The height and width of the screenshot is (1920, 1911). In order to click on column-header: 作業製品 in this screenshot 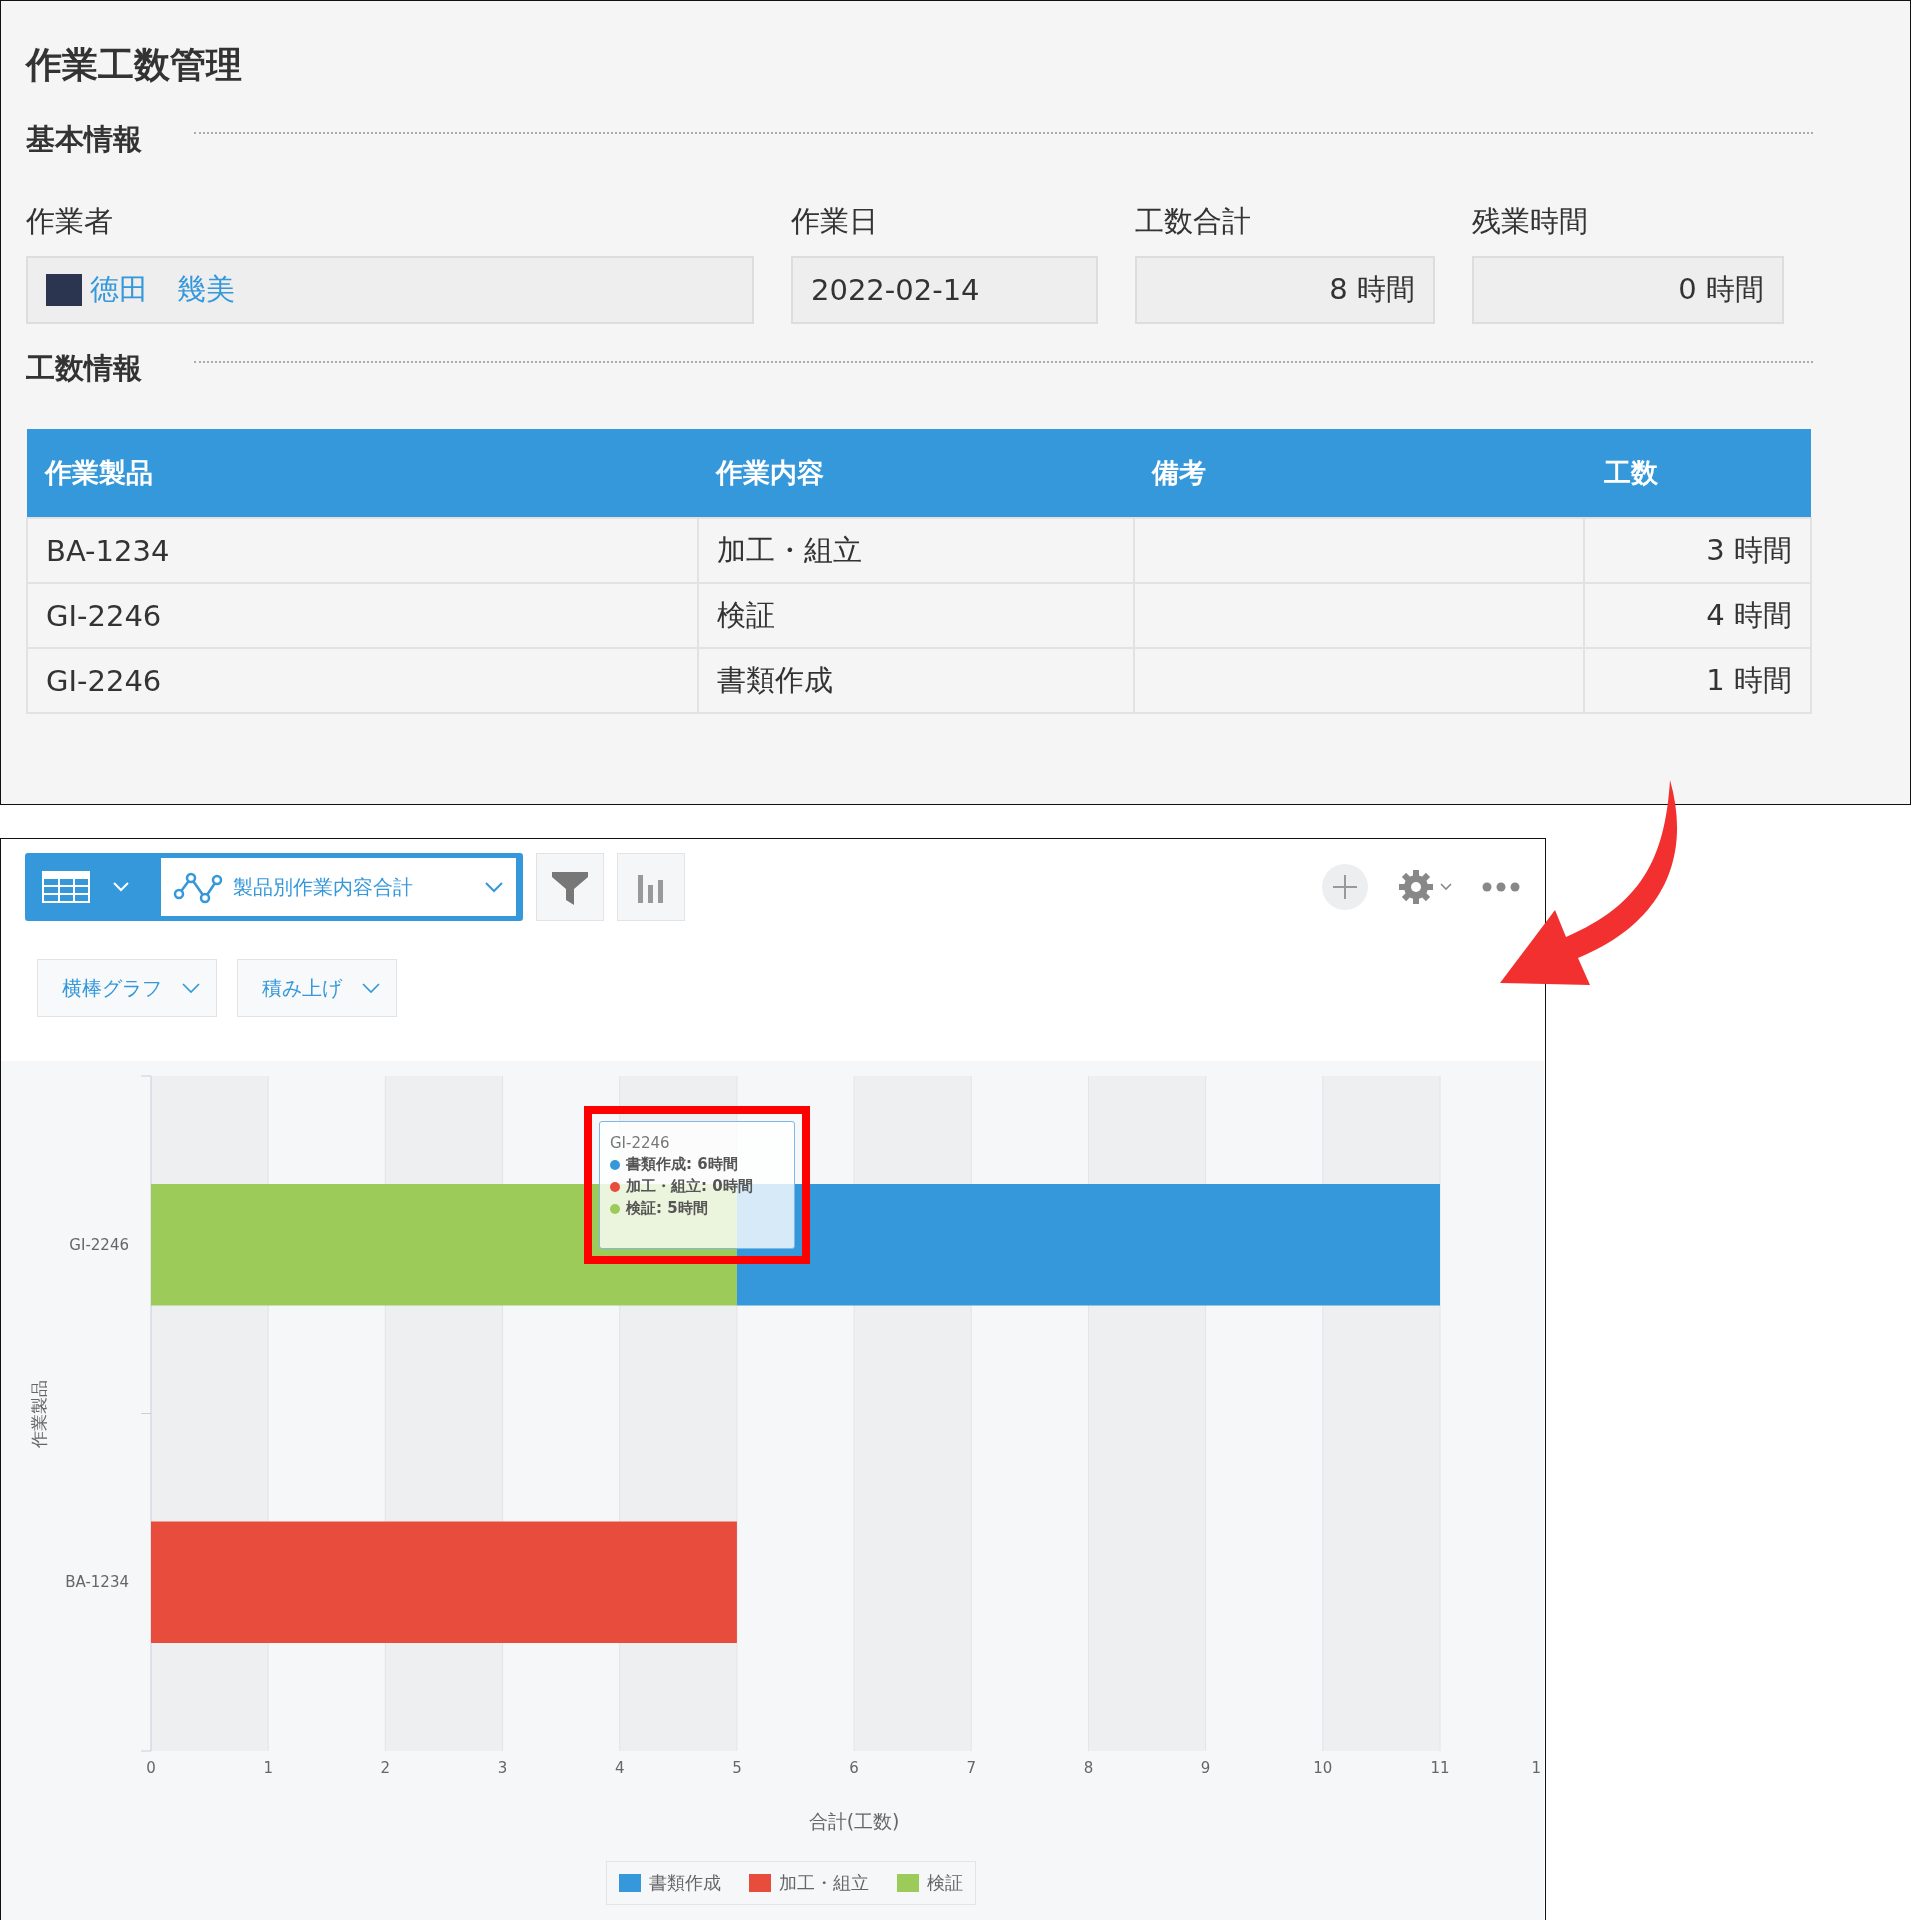, I will do `click(362, 473)`.